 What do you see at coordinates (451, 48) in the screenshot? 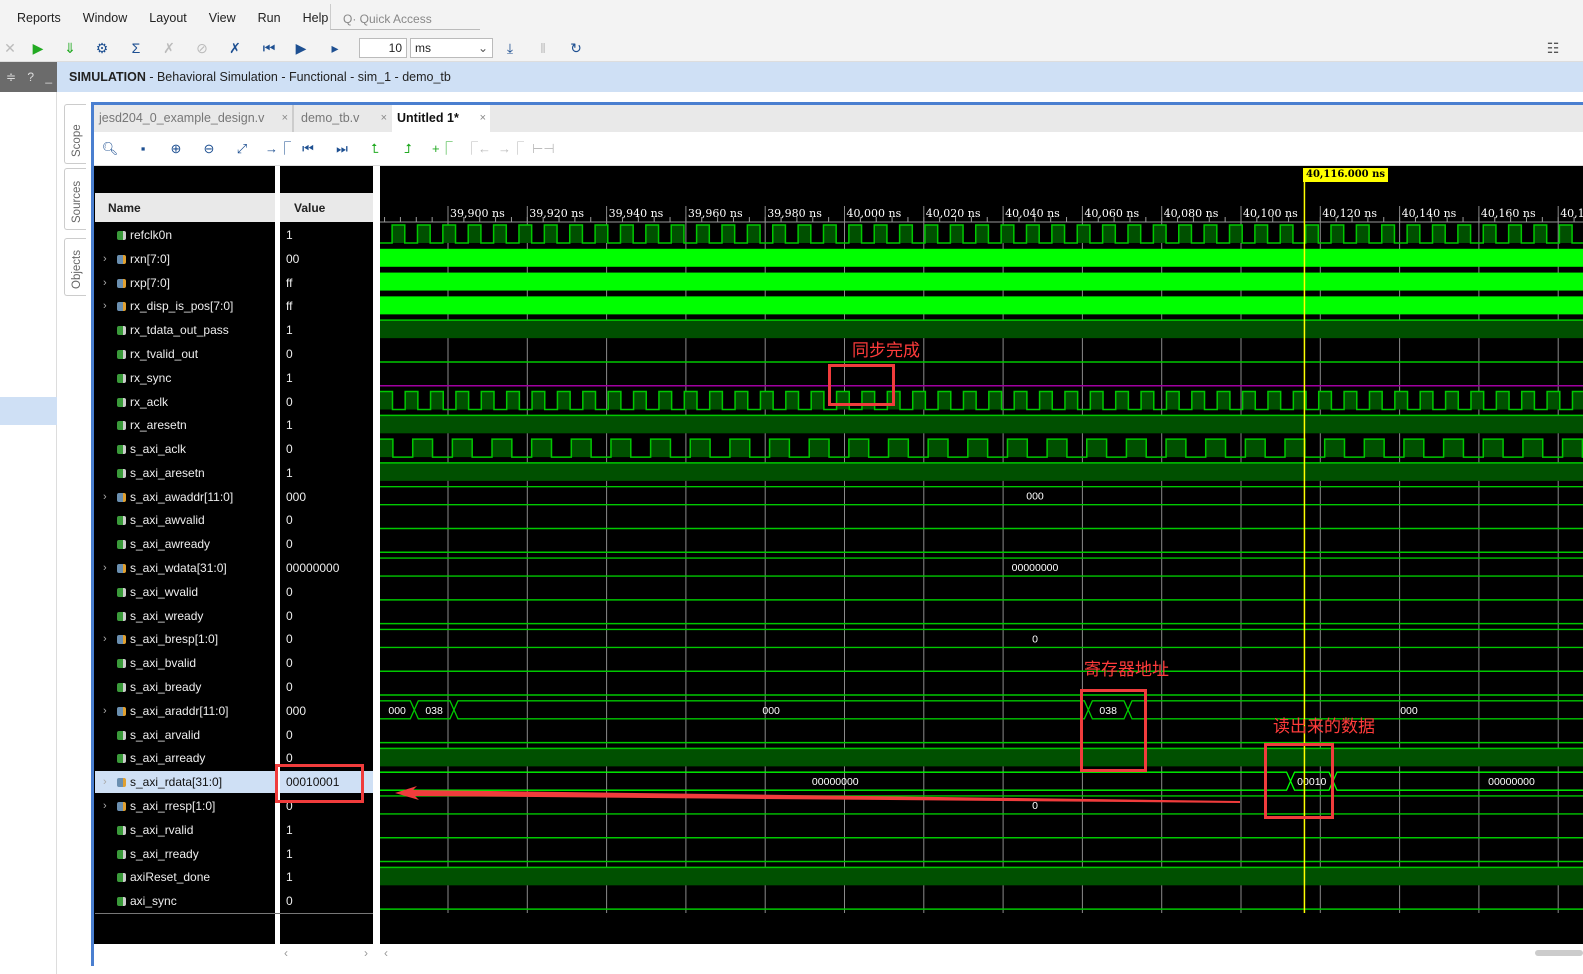
I see `time-unit-select: ms ⌄` at bounding box center [451, 48].